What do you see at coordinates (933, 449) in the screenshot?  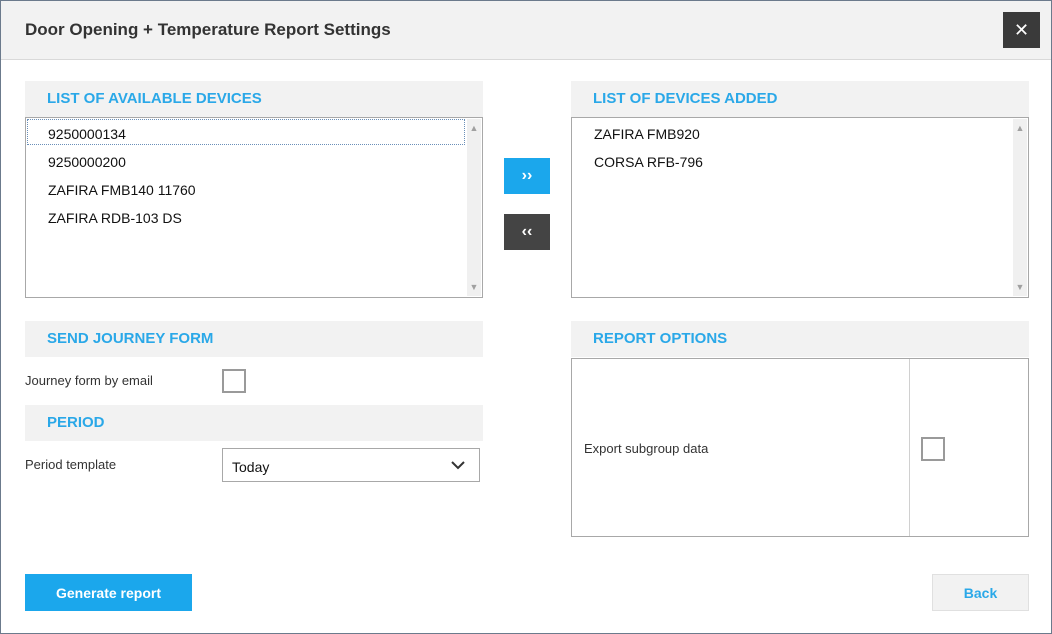 I see `export-subgroup-checkbox` at bounding box center [933, 449].